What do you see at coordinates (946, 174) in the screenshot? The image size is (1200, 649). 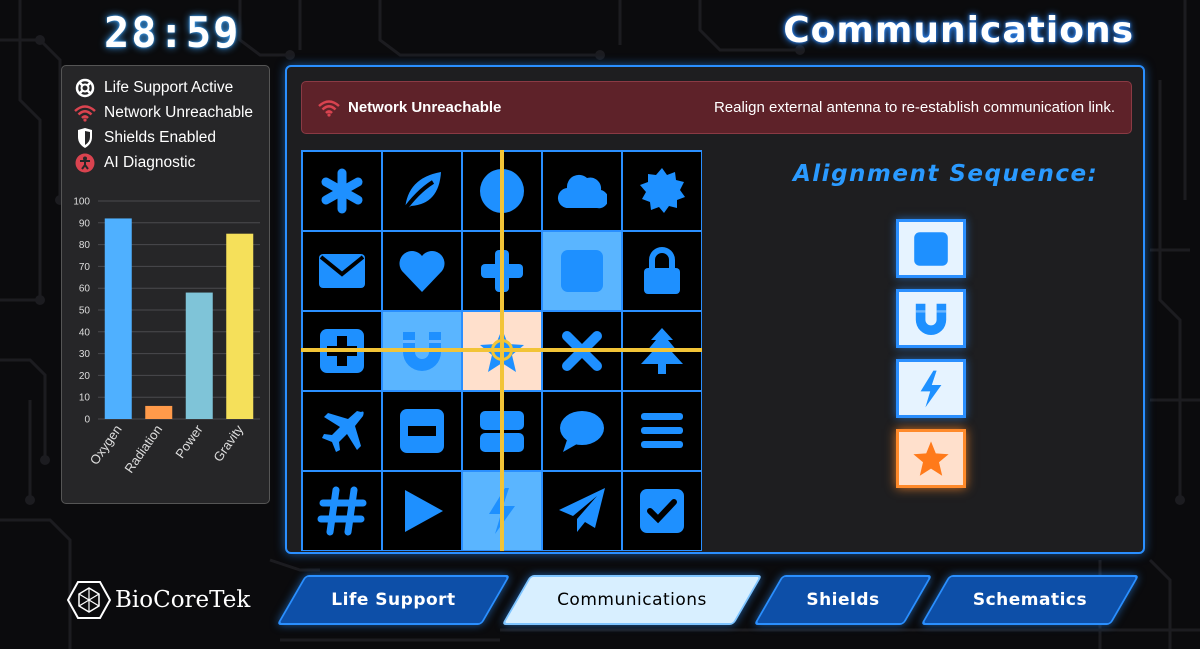 I see `sequence-title: Alignment Sequence:` at bounding box center [946, 174].